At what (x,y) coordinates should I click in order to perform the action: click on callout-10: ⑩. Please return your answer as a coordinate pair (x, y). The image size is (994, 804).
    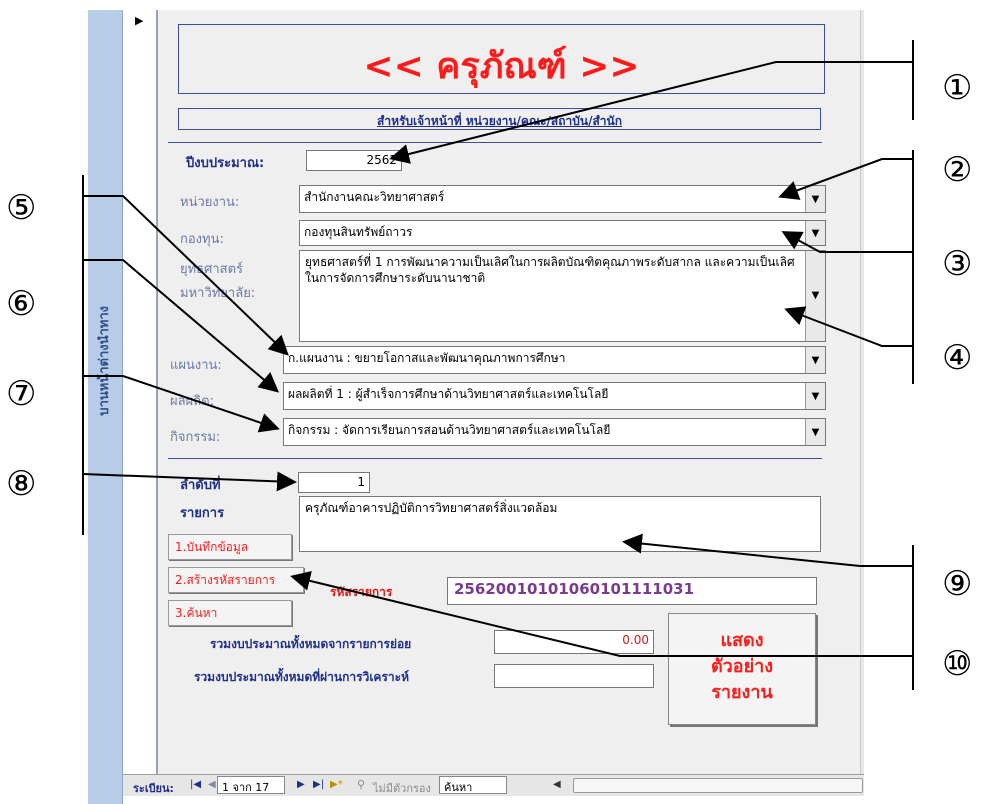
    Looking at the image, I should click on (957, 664).